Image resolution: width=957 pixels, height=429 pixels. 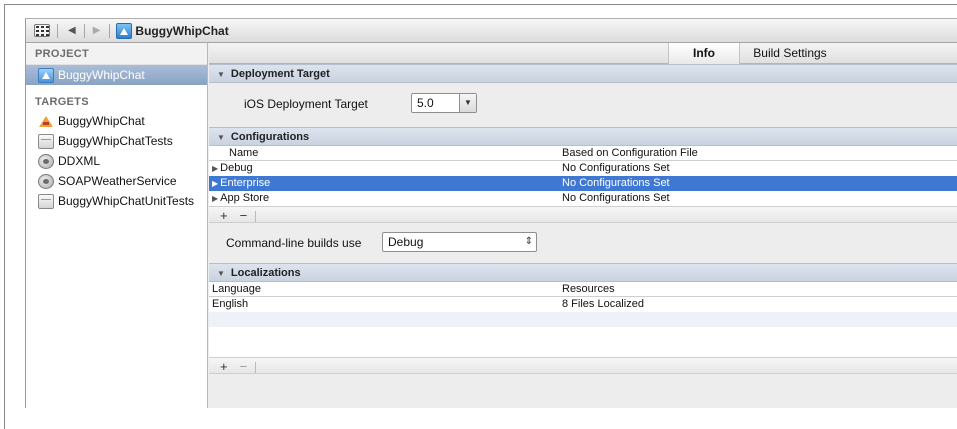 What do you see at coordinates (230, 304) in the screenshot?
I see `localization-language: English` at bounding box center [230, 304].